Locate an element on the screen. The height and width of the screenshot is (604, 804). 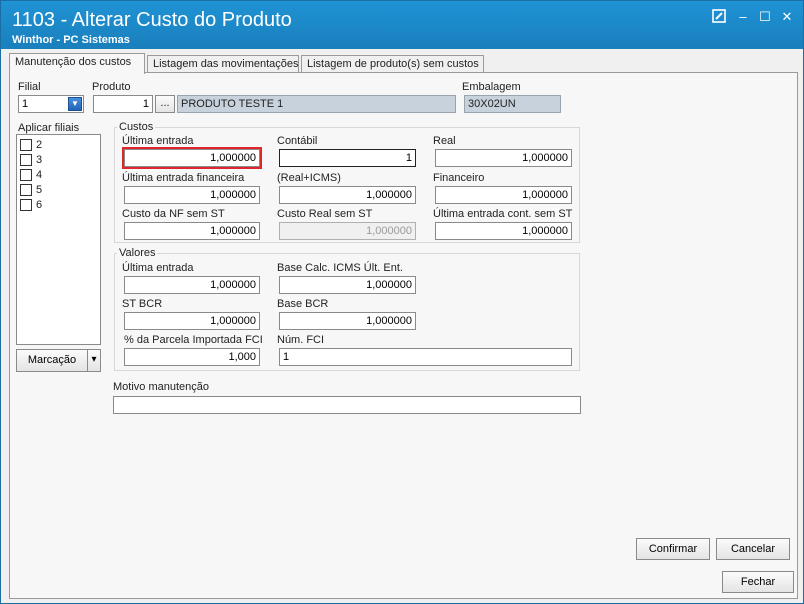
list-item: 2 is located at coordinates (57, 145).